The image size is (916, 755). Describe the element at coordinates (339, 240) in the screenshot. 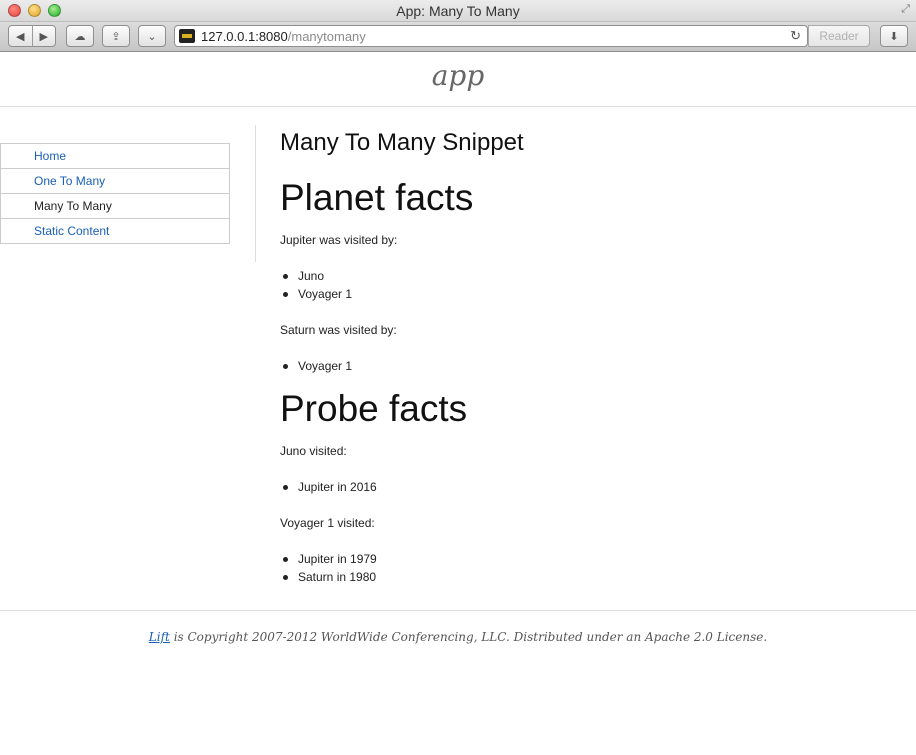

I see `jupiter-visited-label: Jupiter was visited by:` at that location.